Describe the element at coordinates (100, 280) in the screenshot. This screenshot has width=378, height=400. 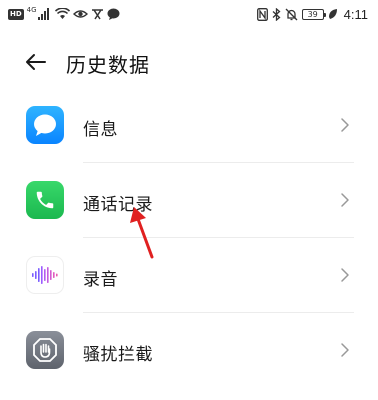
I see `list-item-label: 录音` at that location.